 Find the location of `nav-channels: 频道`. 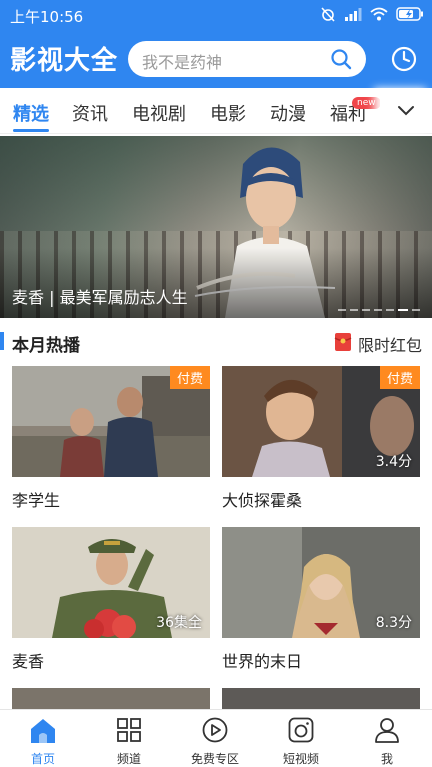

nav-channels: 频道 is located at coordinates (129, 738).